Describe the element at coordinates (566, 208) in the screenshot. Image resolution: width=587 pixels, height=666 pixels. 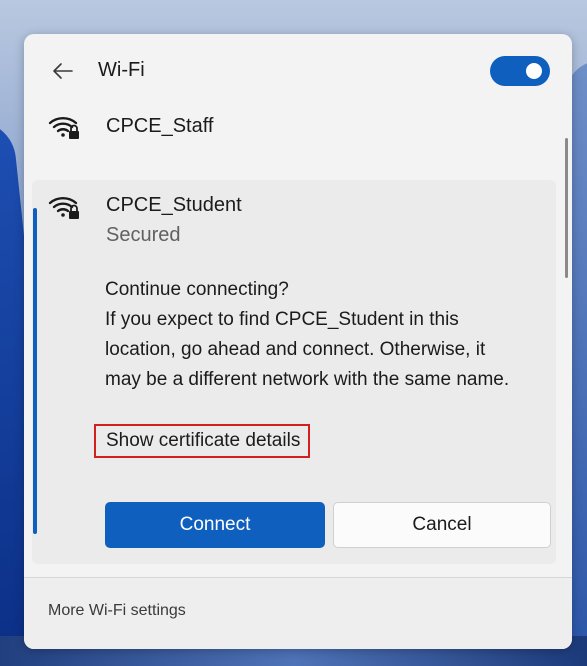
I see `scrollbar` at that location.